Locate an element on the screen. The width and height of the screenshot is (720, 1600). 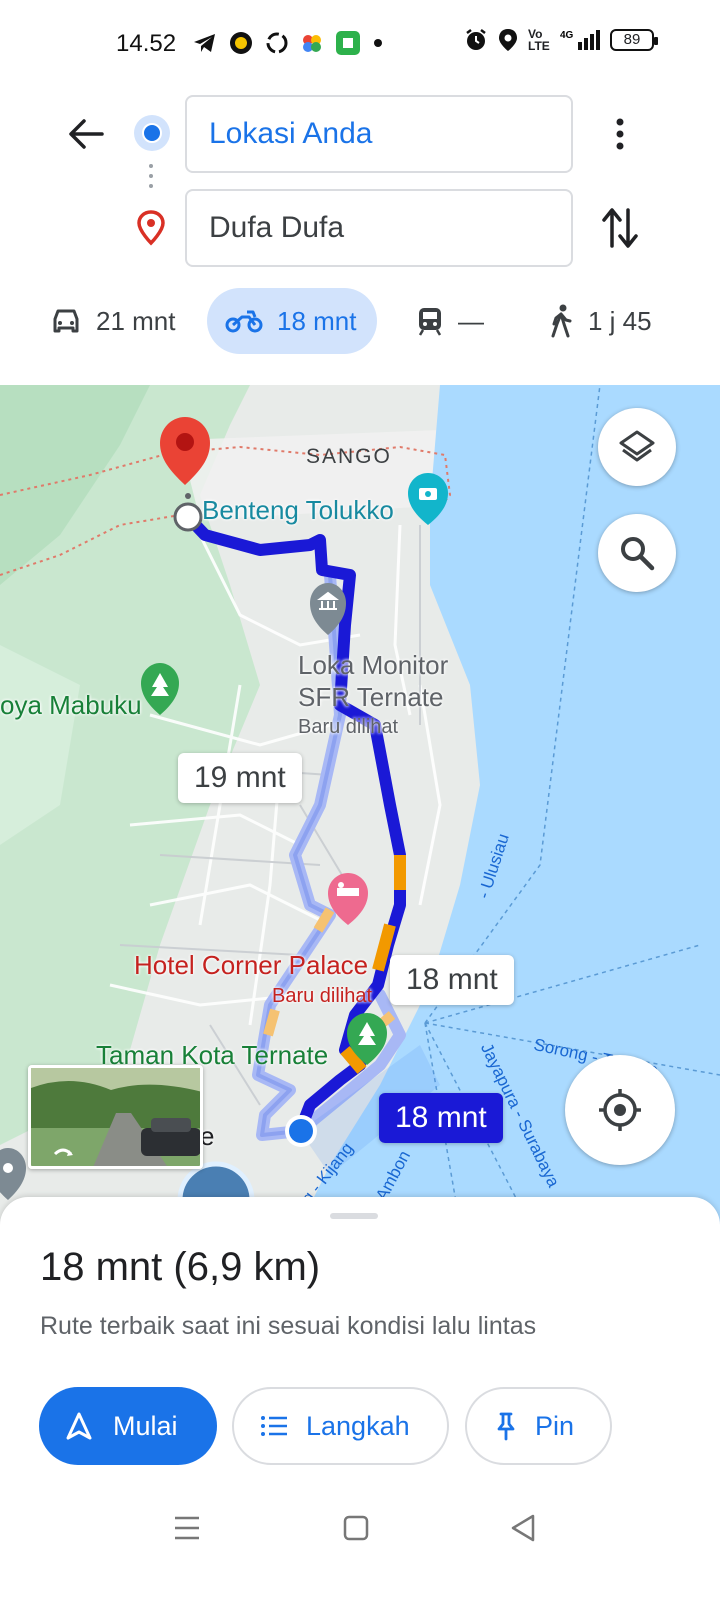
shop-icon is located at coordinates (348, 43).